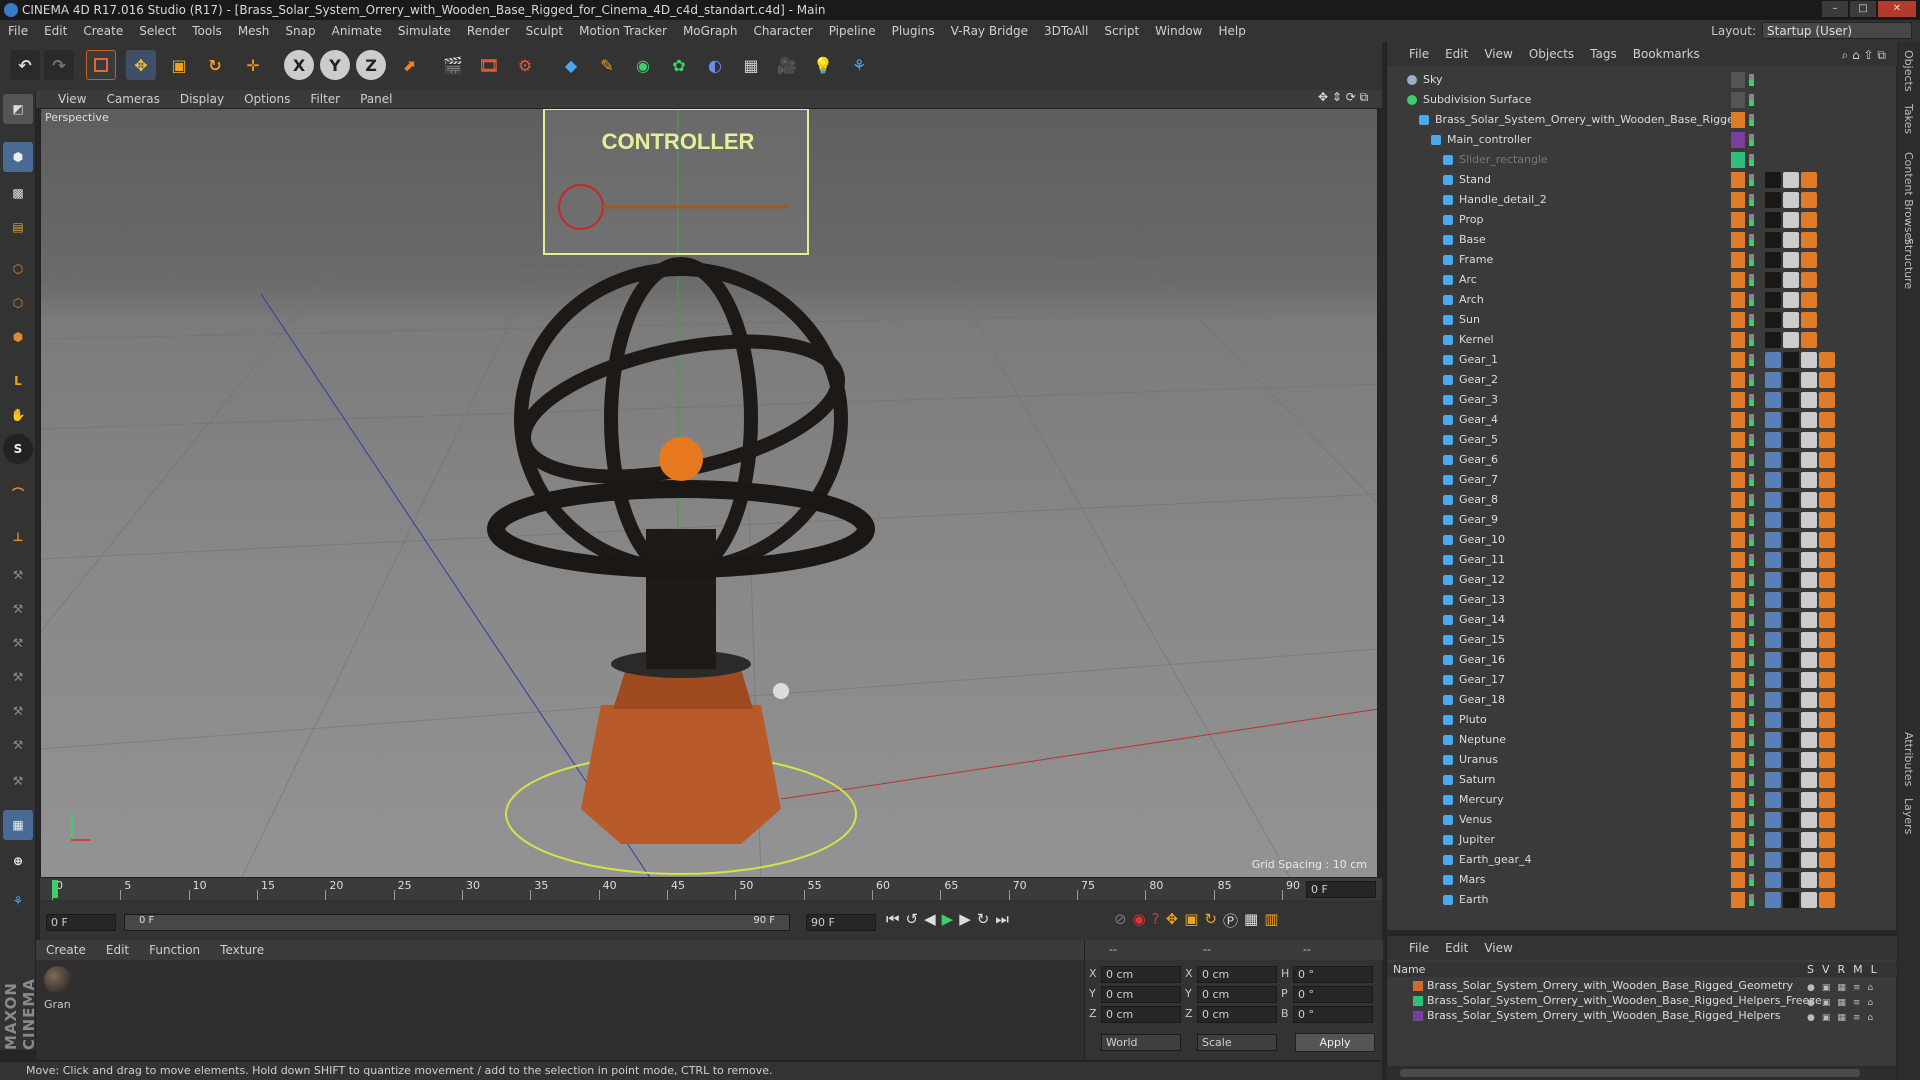  Describe the element at coordinates (787, 65) in the screenshot. I see `camera-icon: 🎥` at that location.